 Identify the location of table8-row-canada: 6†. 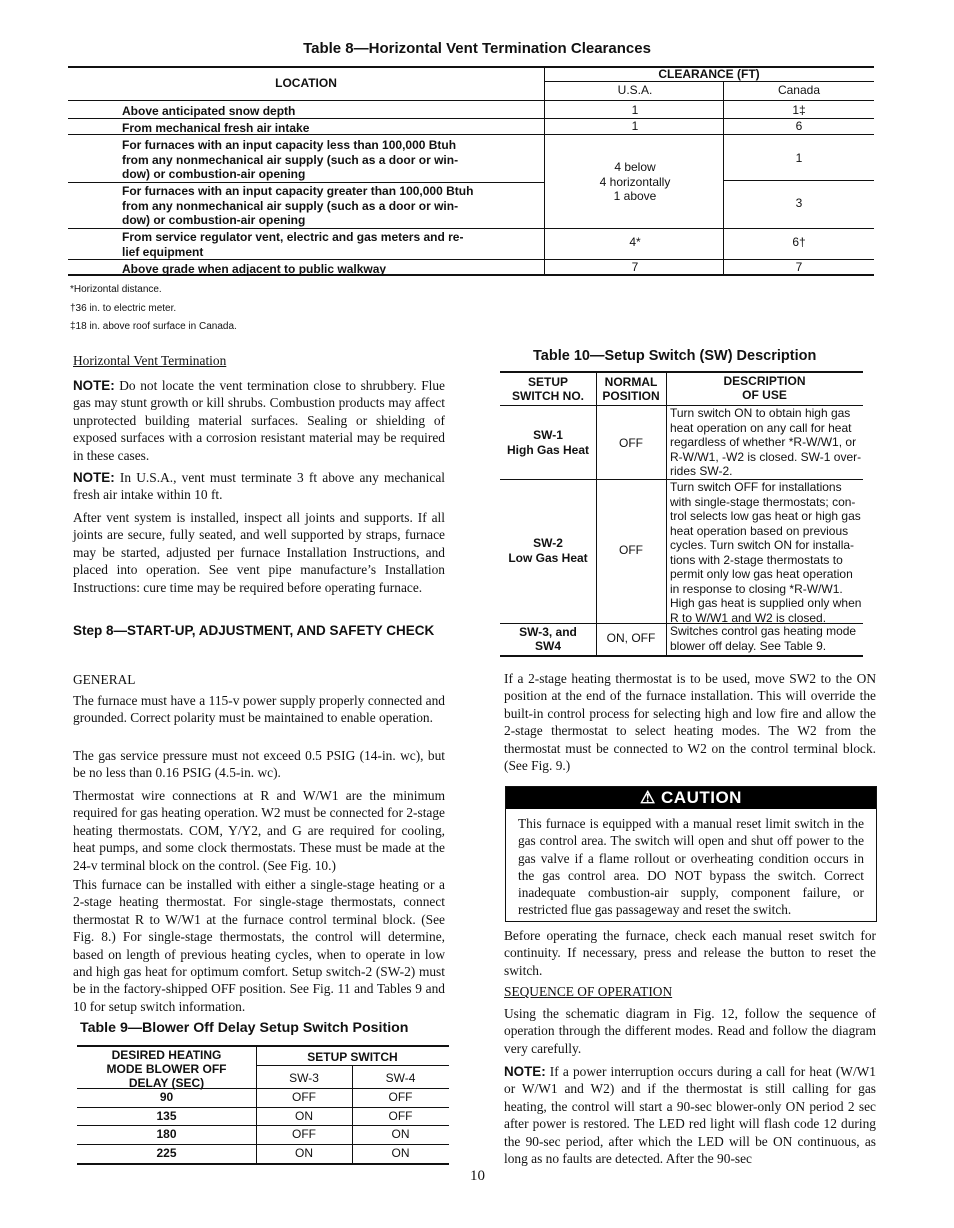
(799, 242).